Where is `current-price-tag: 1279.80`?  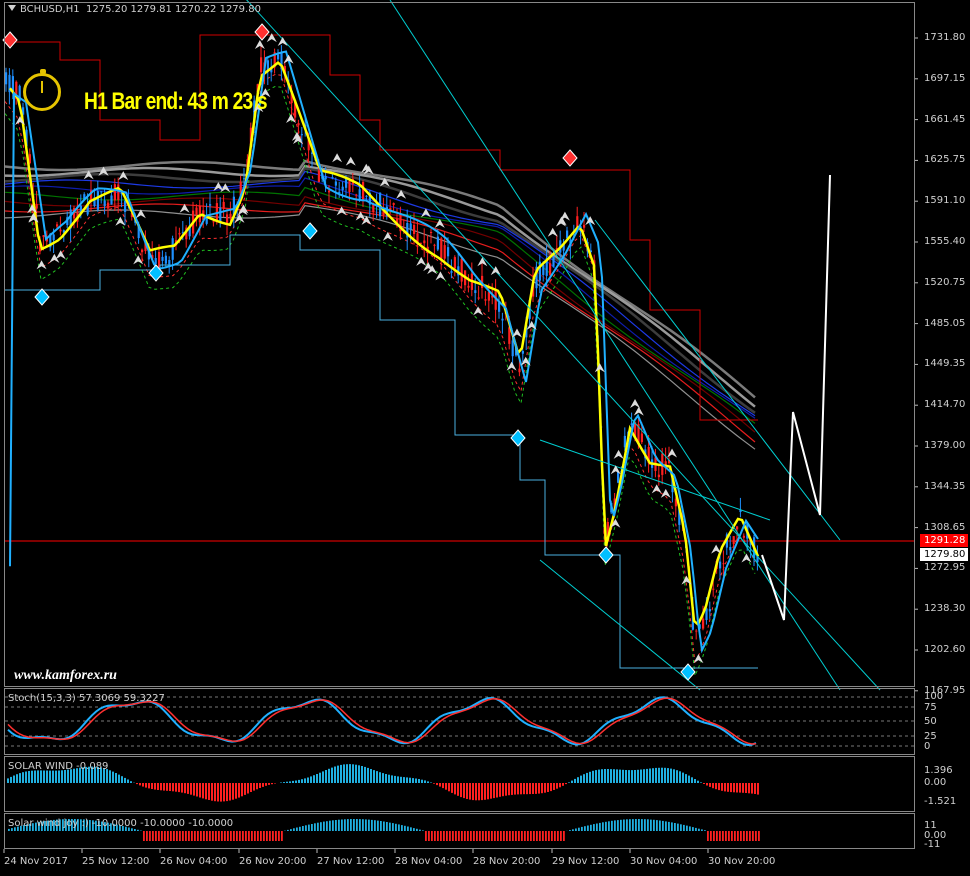 current-price-tag: 1279.80 is located at coordinates (944, 554).